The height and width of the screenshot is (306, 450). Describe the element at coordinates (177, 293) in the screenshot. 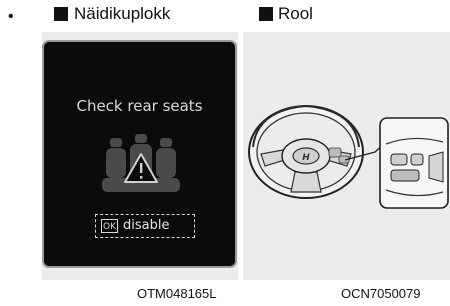

I see `figure-code-left: OTM048165L` at that location.